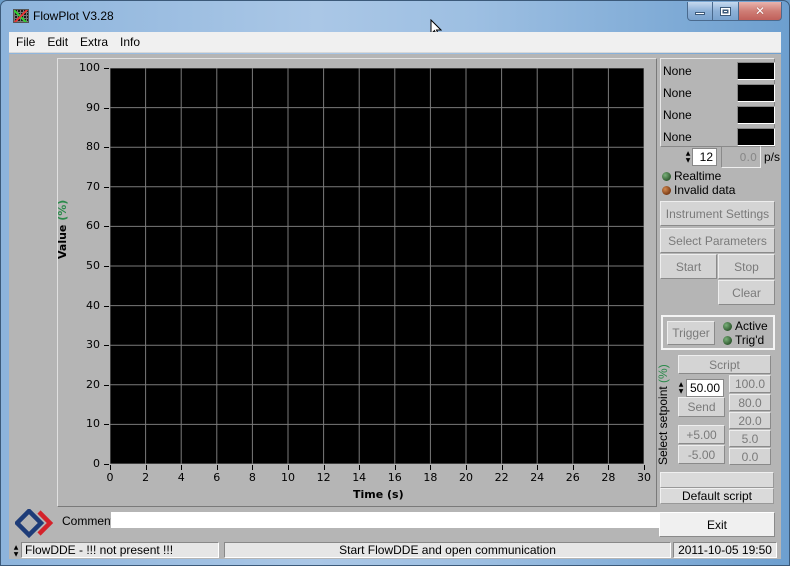  What do you see at coordinates (385, 520) in the screenshot?
I see `comment-input` at bounding box center [385, 520].